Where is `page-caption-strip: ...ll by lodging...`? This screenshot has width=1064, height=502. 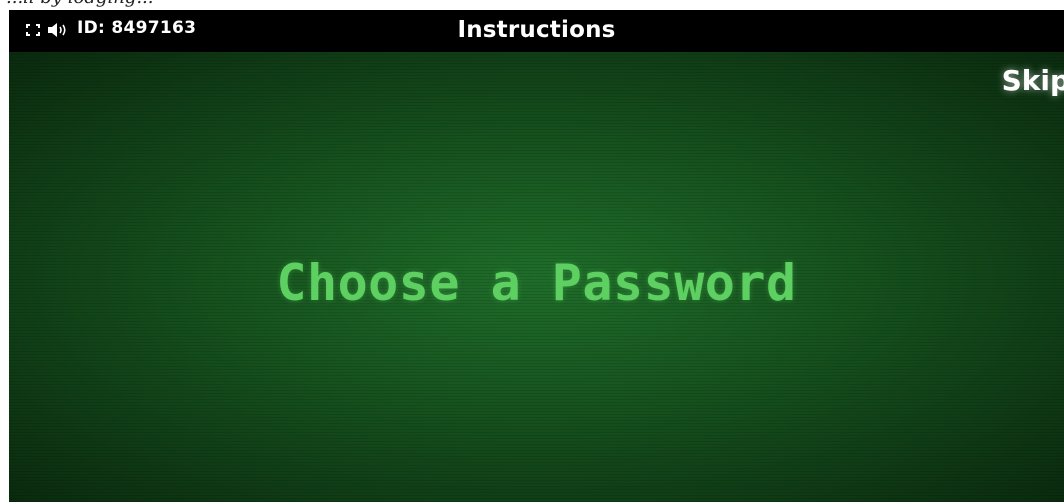
page-caption-strip: ...ll by lodging... is located at coordinates (532, 5).